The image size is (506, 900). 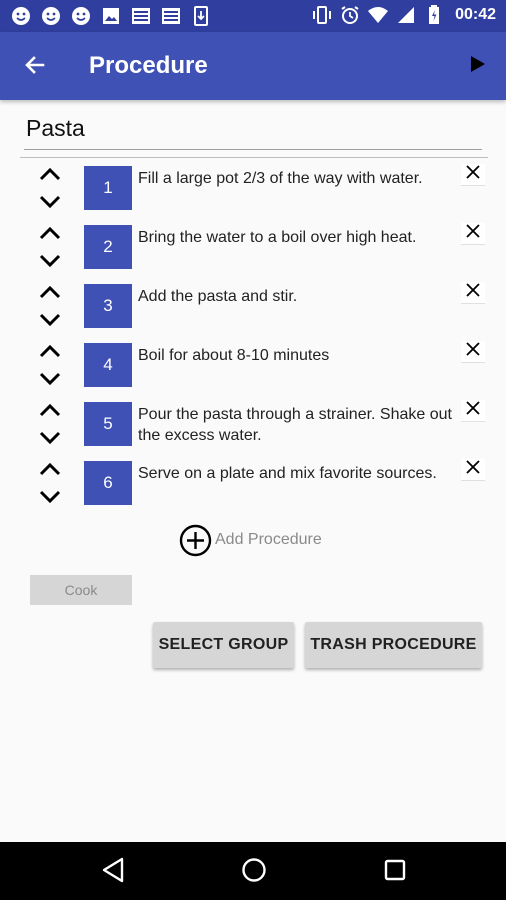 What do you see at coordinates (253, 131) in the screenshot?
I see `procedure-name-input` at bounding box center [253, 131].